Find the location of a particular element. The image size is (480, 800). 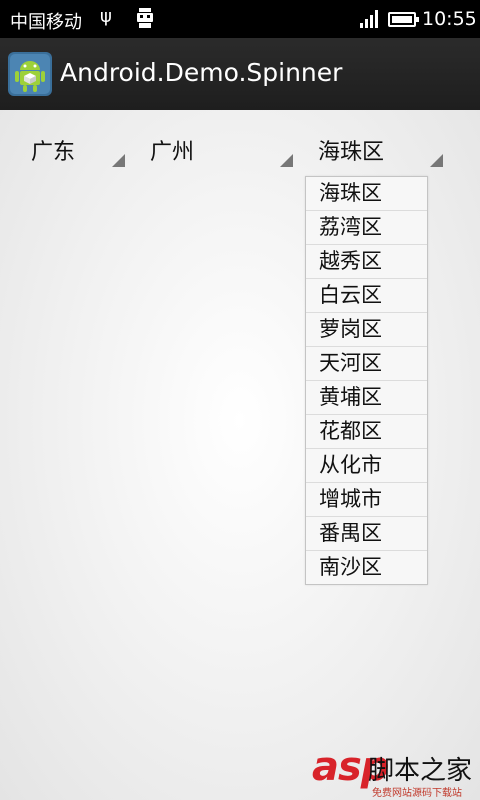

district-spinner-value: 海珠区 is located at coordinates (351, 152).